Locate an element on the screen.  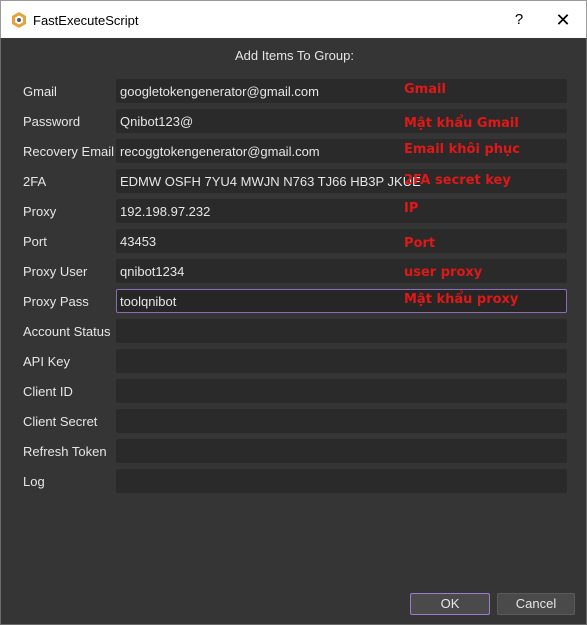
recovery-email-input is located at coordinates (341, 151).